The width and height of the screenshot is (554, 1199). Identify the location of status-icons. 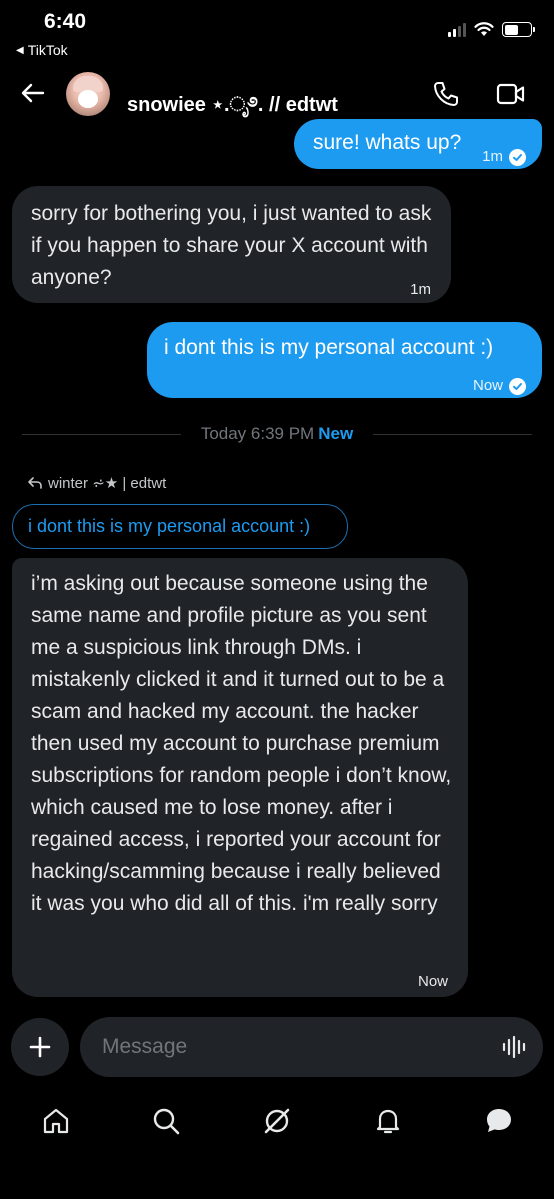
(491, 29).